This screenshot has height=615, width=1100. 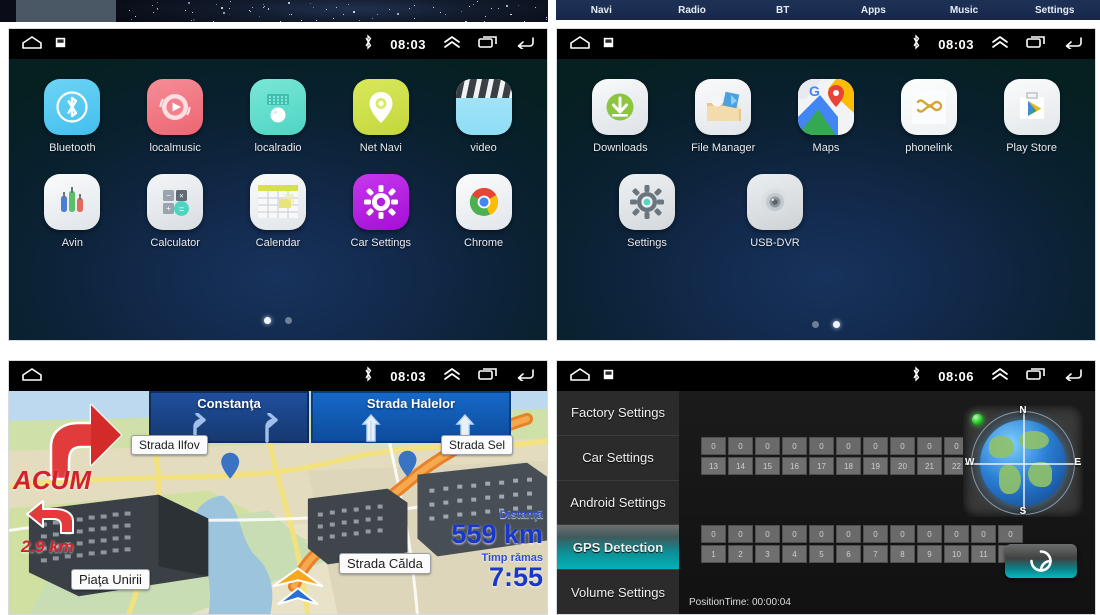 I want to click on app-video: video, so click(x=484, y=116).